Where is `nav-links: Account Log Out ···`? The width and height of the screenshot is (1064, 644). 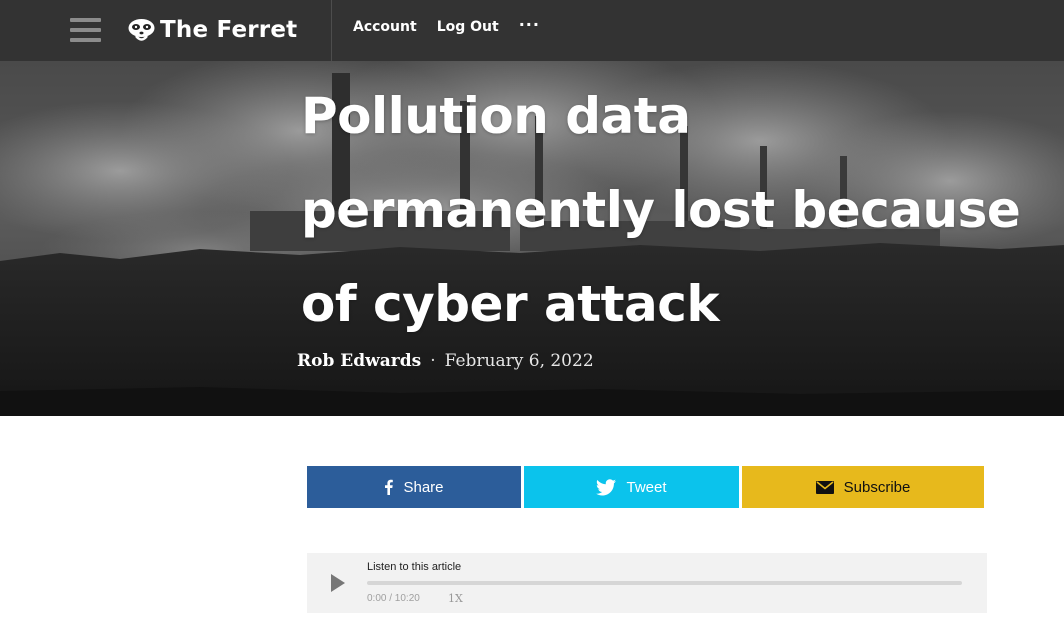
nav-links: Account Log Out ··· is located at coordinates (446, 25).